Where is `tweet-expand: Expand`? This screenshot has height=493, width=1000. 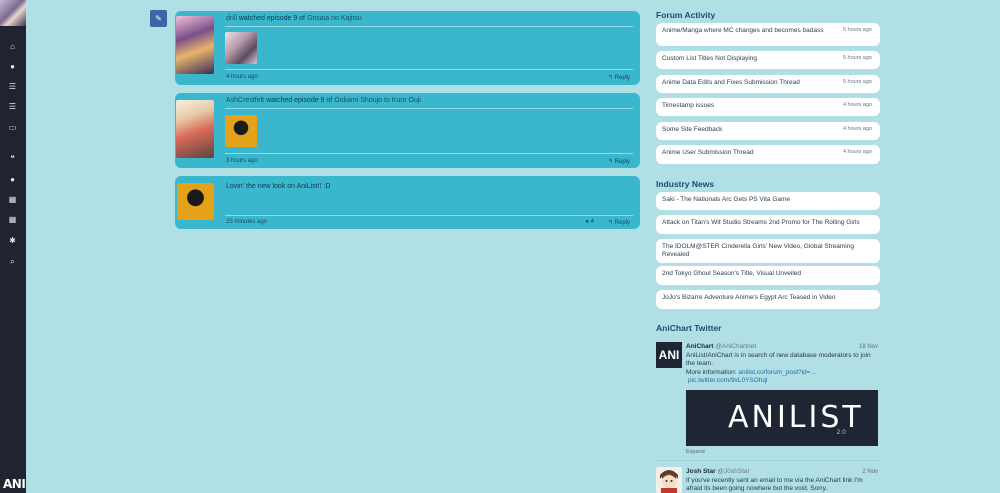
tweet-expand: Expand is located at coordinates (695, 452).